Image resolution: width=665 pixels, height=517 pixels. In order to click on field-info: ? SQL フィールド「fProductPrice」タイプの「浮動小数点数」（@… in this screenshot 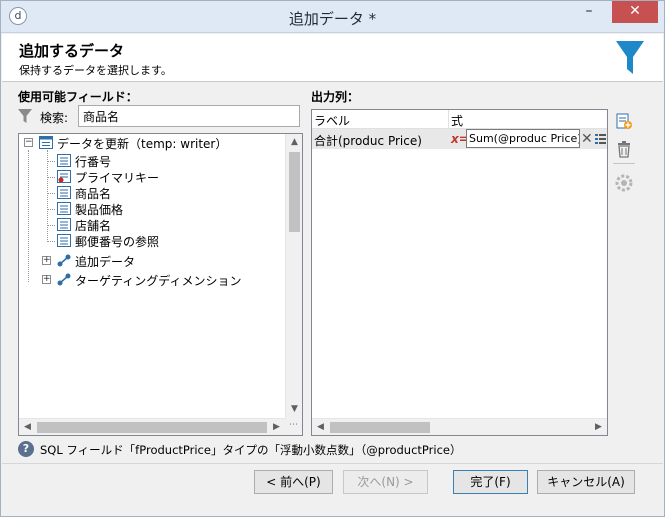, I will do `click(328, 450)`.